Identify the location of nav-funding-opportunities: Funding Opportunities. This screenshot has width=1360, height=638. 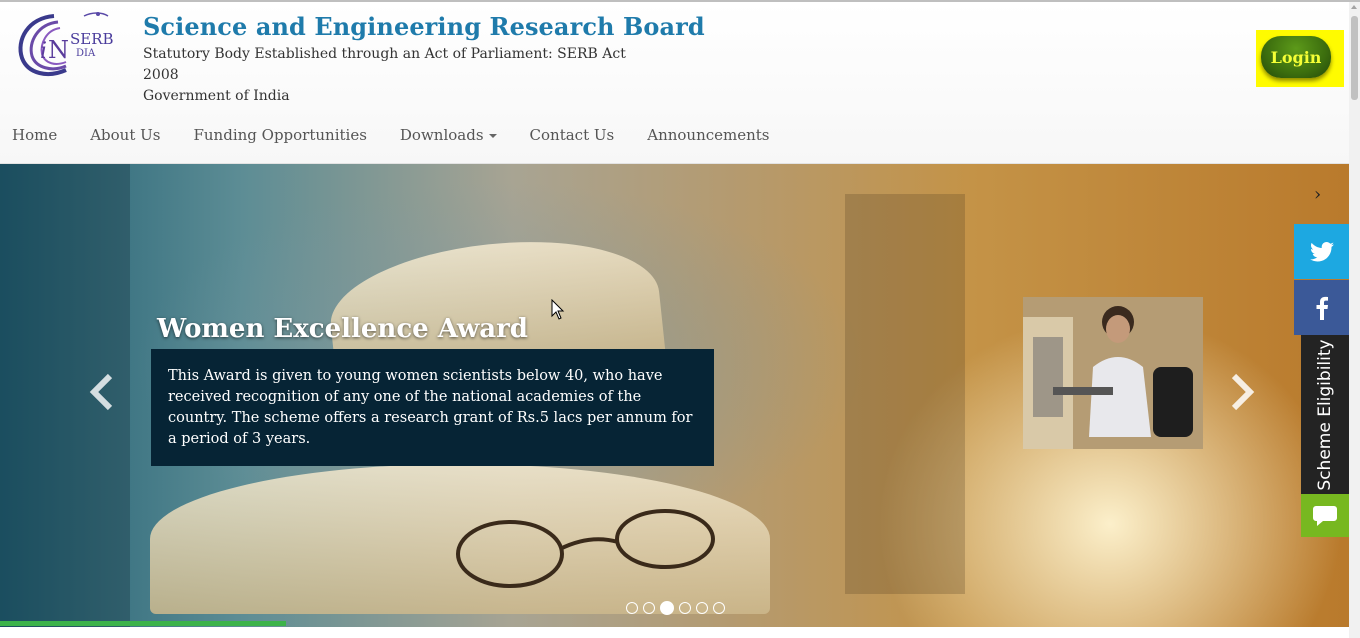
(280, 137).